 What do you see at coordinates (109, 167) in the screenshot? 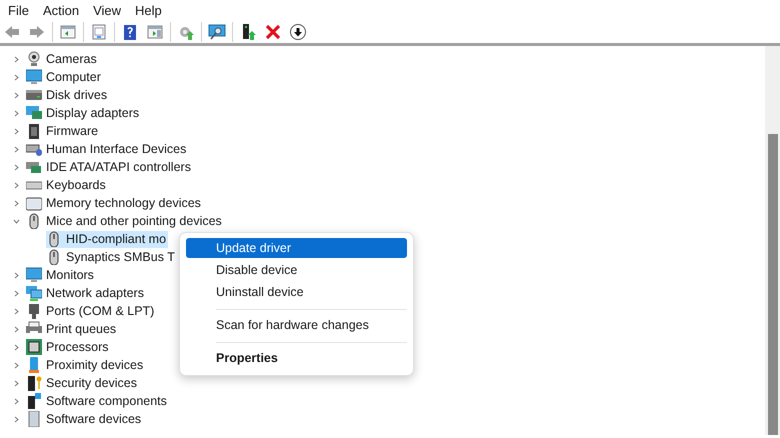
I see `tree-item: IDE ATA/ATAPI controllers` at bounding box center [109, 167].